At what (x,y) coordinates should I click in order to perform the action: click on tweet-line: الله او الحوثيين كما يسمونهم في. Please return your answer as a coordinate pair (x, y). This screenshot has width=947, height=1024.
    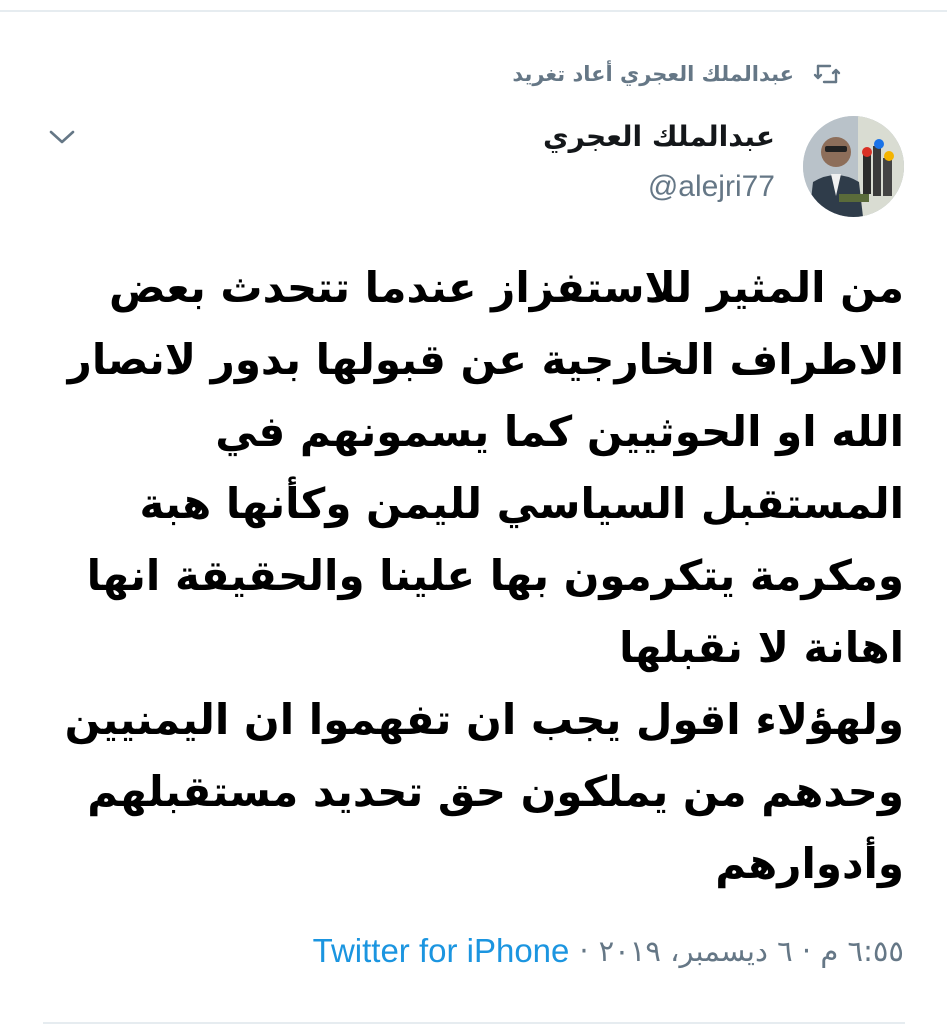
    Looking at the image, I should click on (559, 431).